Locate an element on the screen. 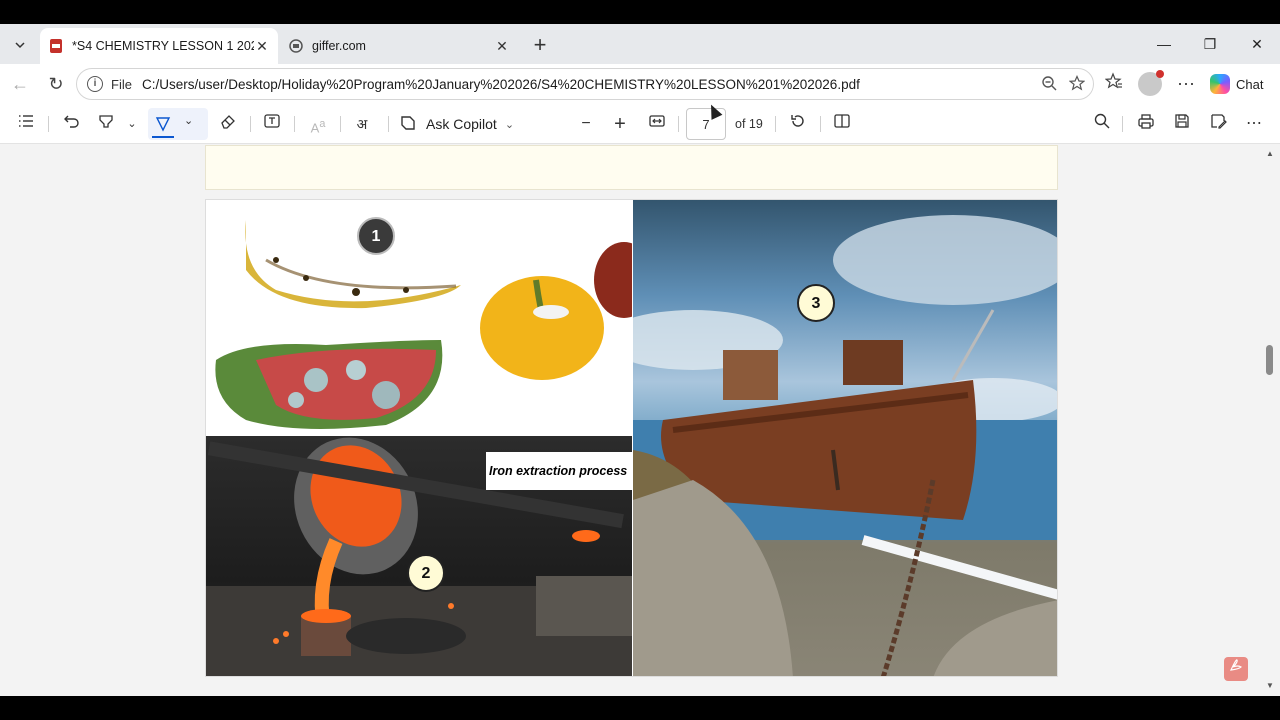 This screenshot has width=1280, height=720. previous-page-bottom is located at coordinates (631, 167).